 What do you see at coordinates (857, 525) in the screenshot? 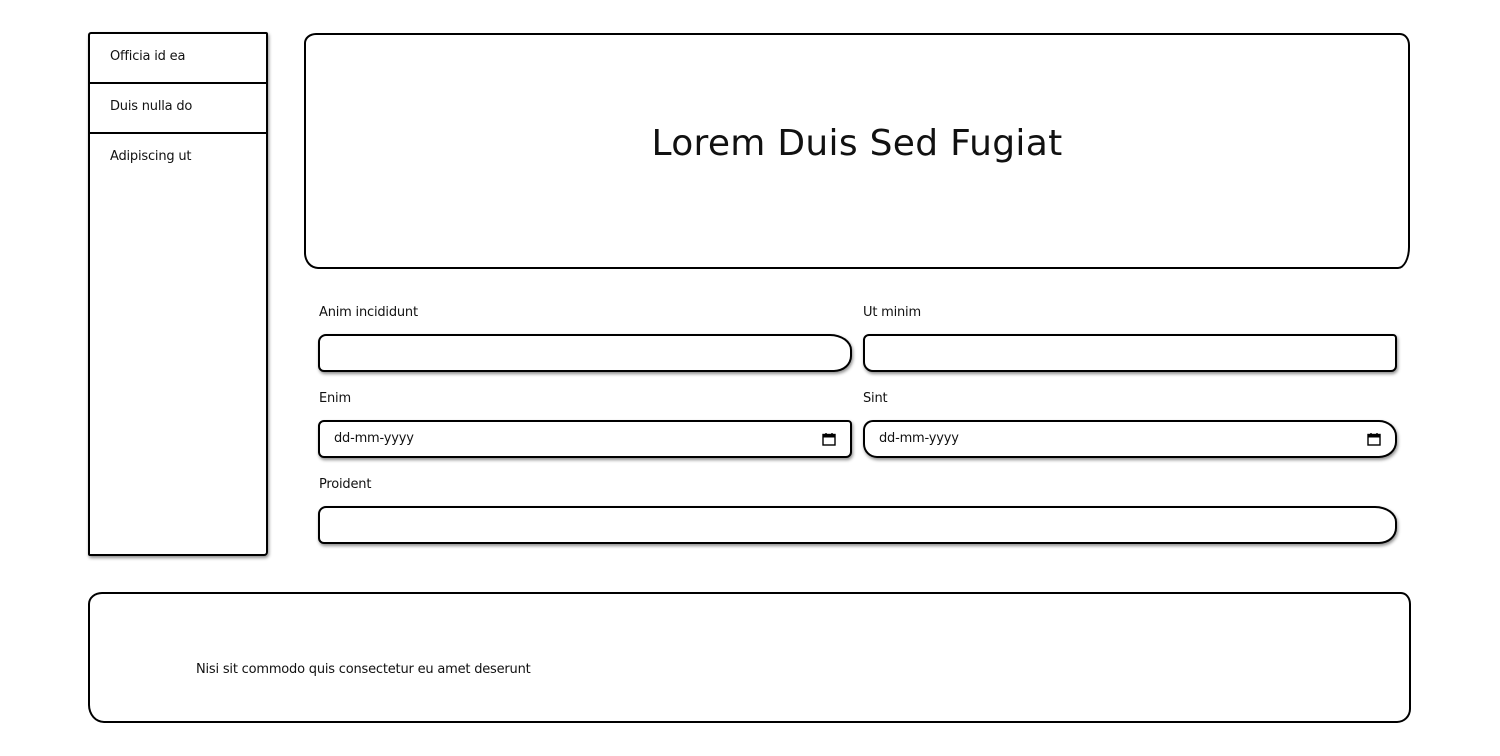
I see `proident-input` at bounding box center [857, 525].